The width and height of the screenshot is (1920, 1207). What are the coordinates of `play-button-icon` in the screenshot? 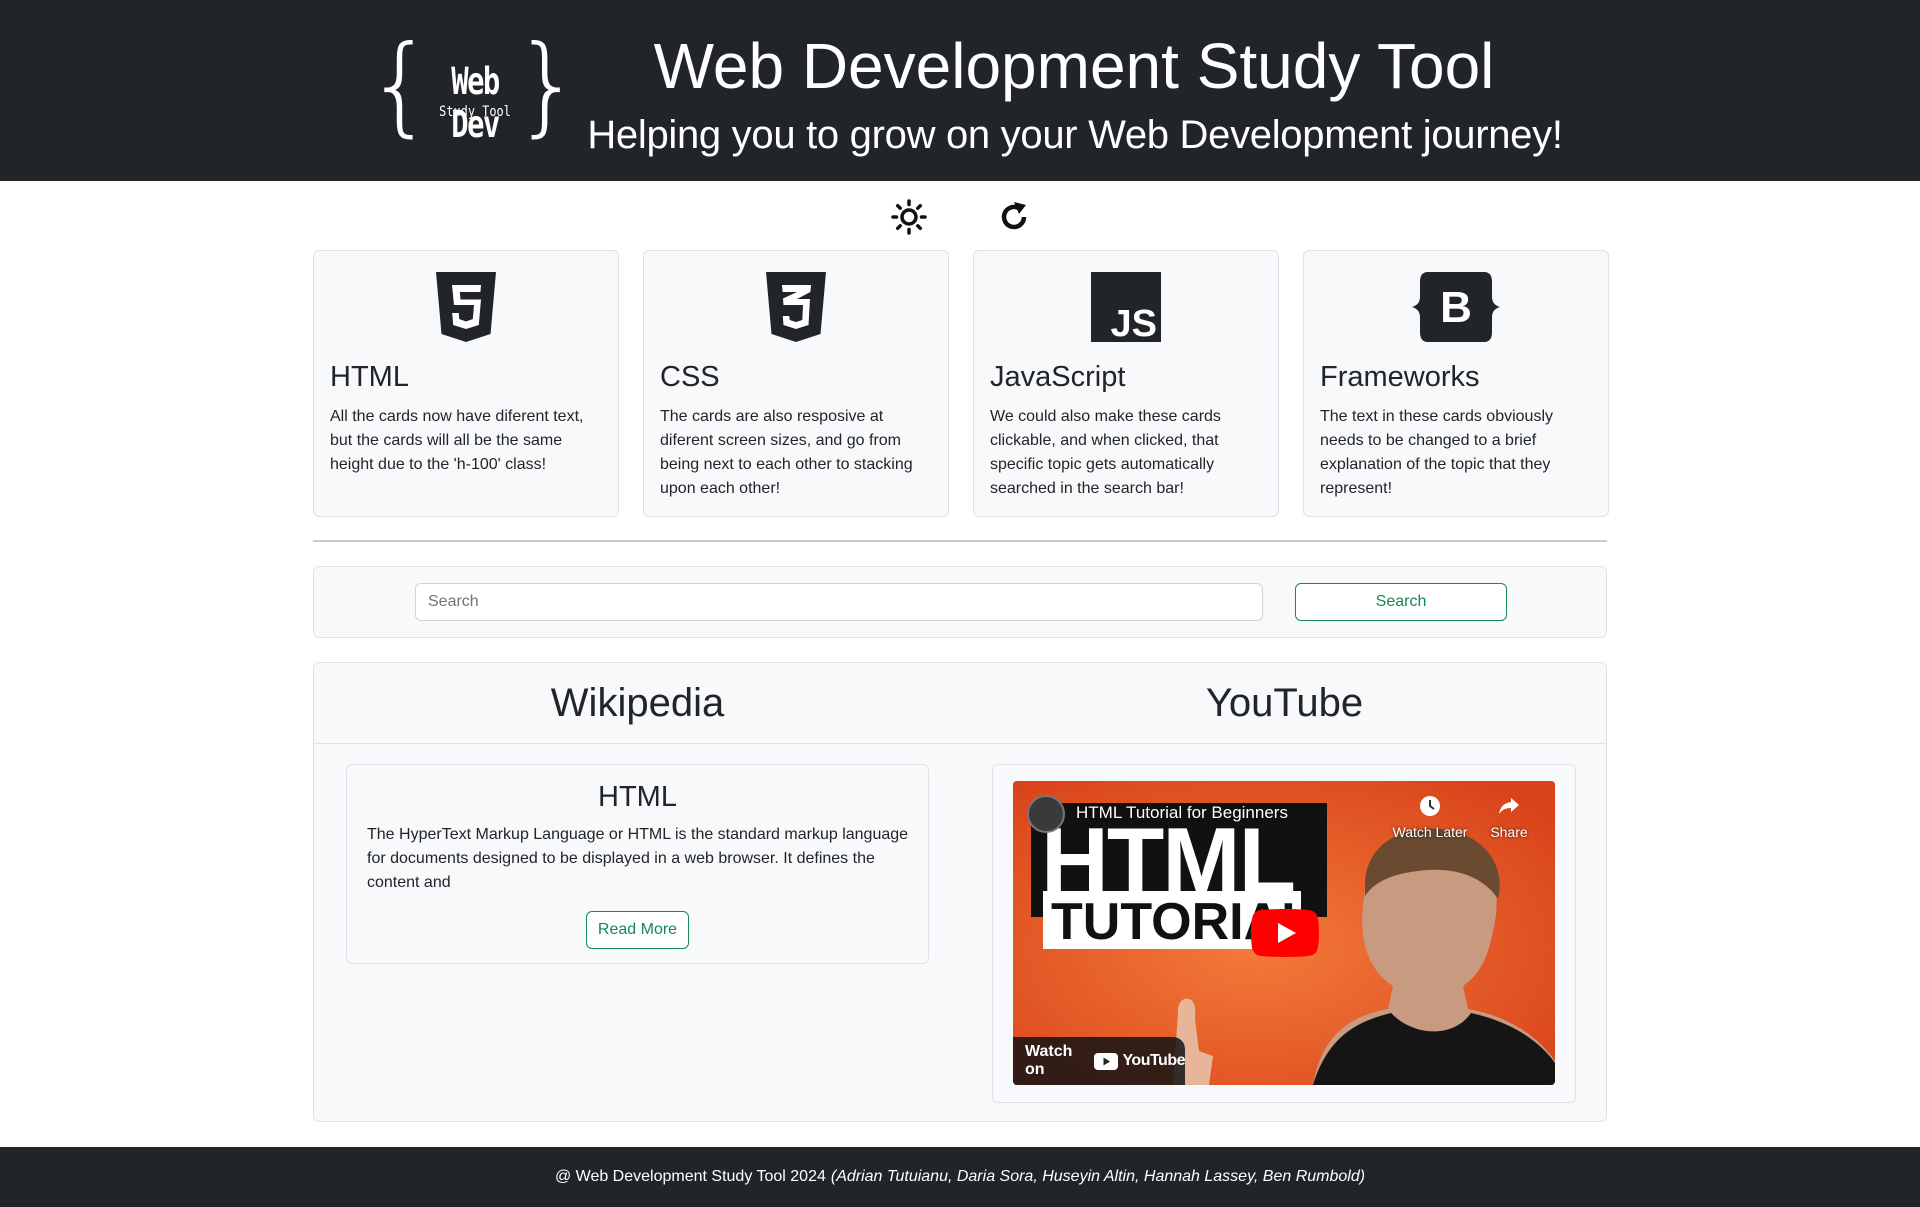 It's located at (1285, 933).